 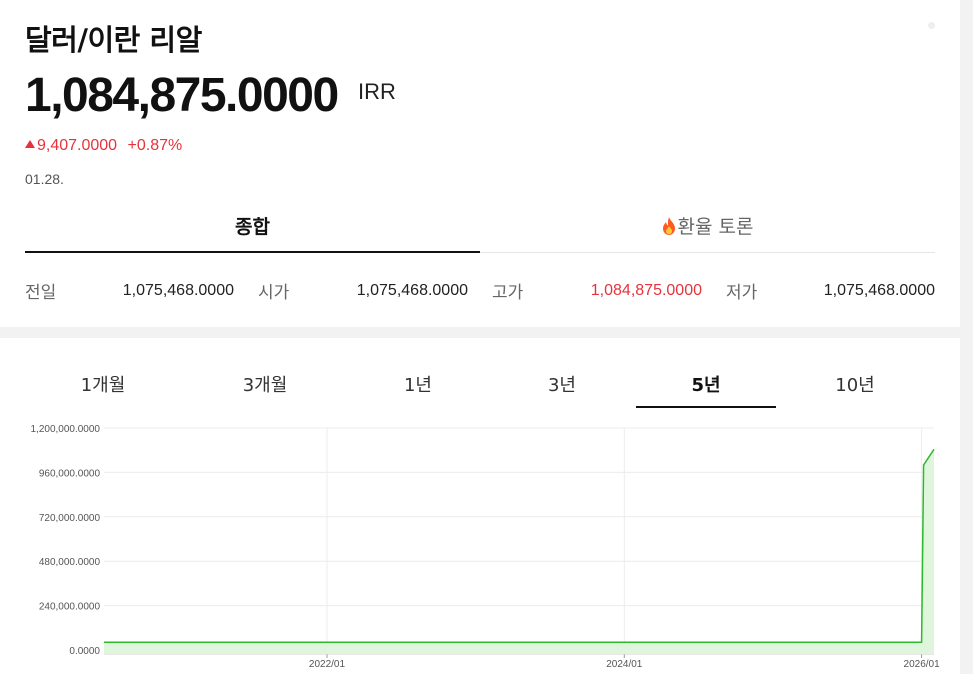 I want to click on x-tick-label: 2022/01, so click(x=327, y=664).